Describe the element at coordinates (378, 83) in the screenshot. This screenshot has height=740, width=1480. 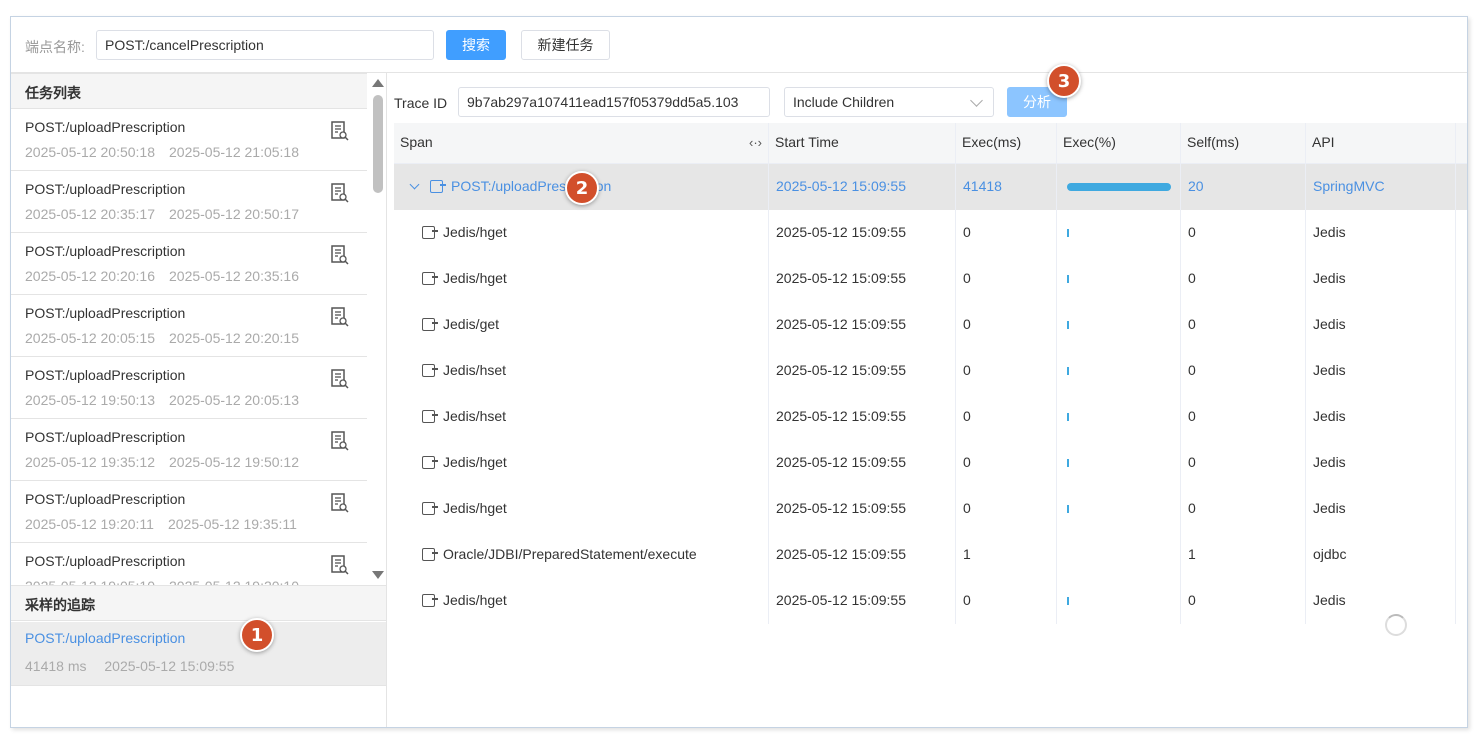
I see `scroll-up-arrow-icon` at that location.